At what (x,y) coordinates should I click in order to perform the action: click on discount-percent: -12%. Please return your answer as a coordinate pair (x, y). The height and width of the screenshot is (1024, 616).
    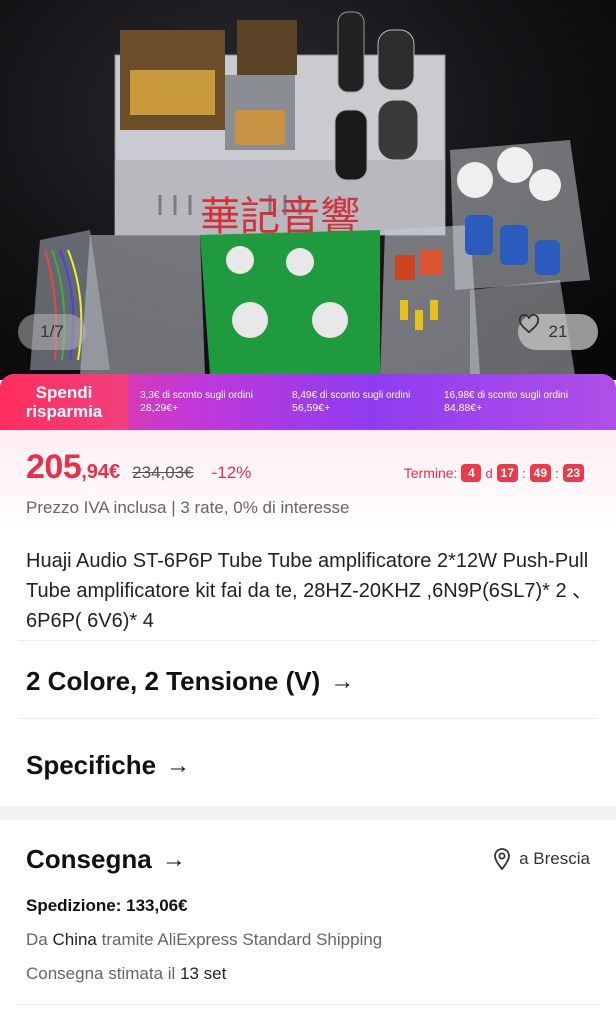
    Looking at the image, I should click on (231, 472).